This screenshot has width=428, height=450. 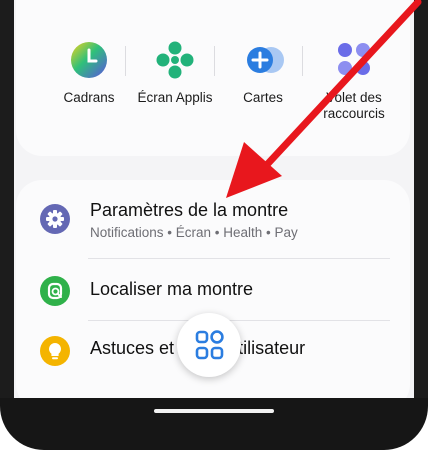 What do you see at coordinates (263, 97) in the screenshot?
I see `shortcut-label: Cartes` at bounding box center [263, 97].